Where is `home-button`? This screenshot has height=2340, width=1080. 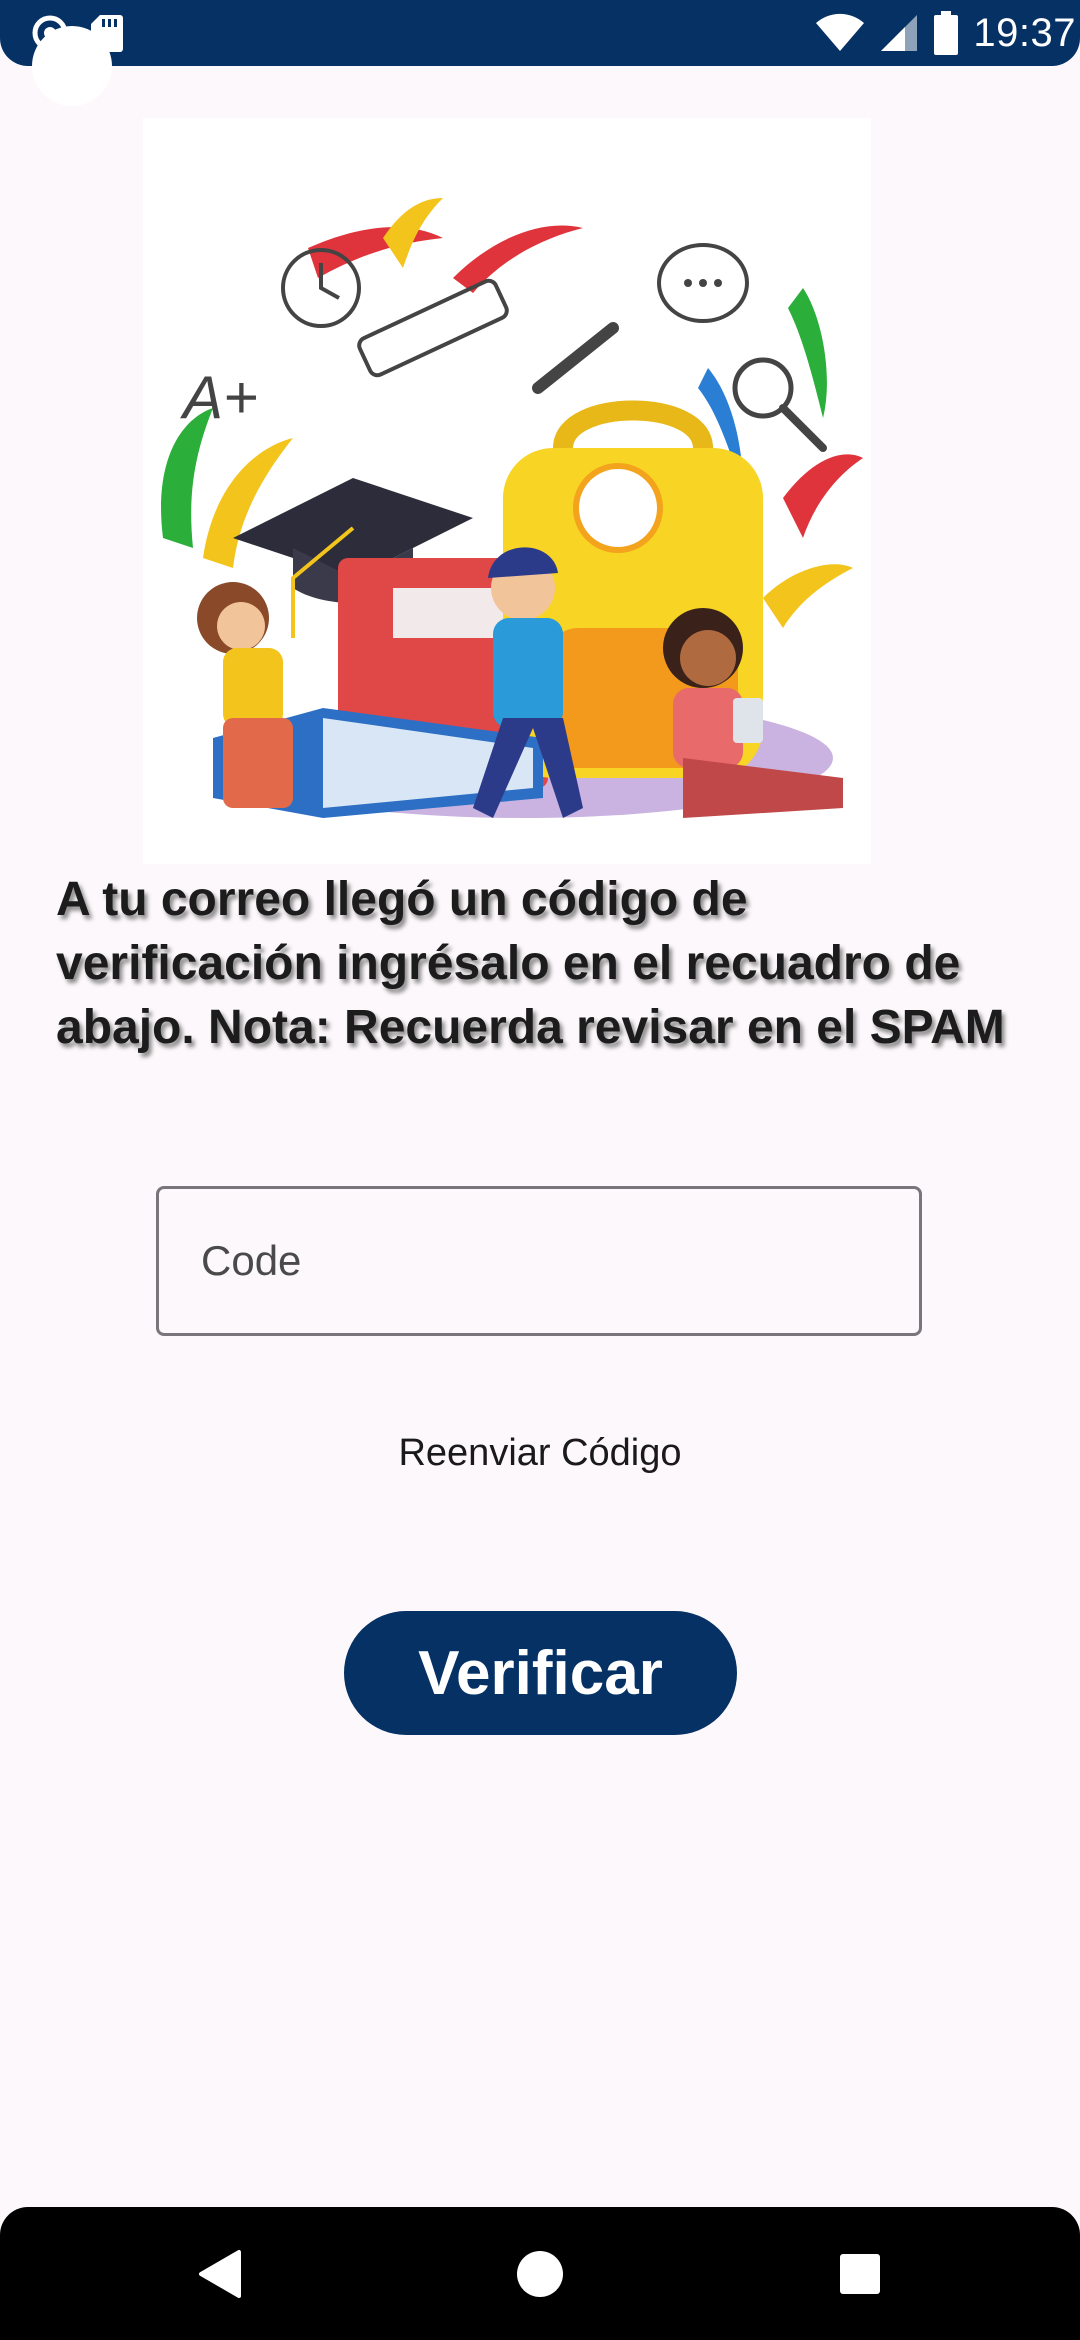 home-button is located at coordinates (540, 2273).